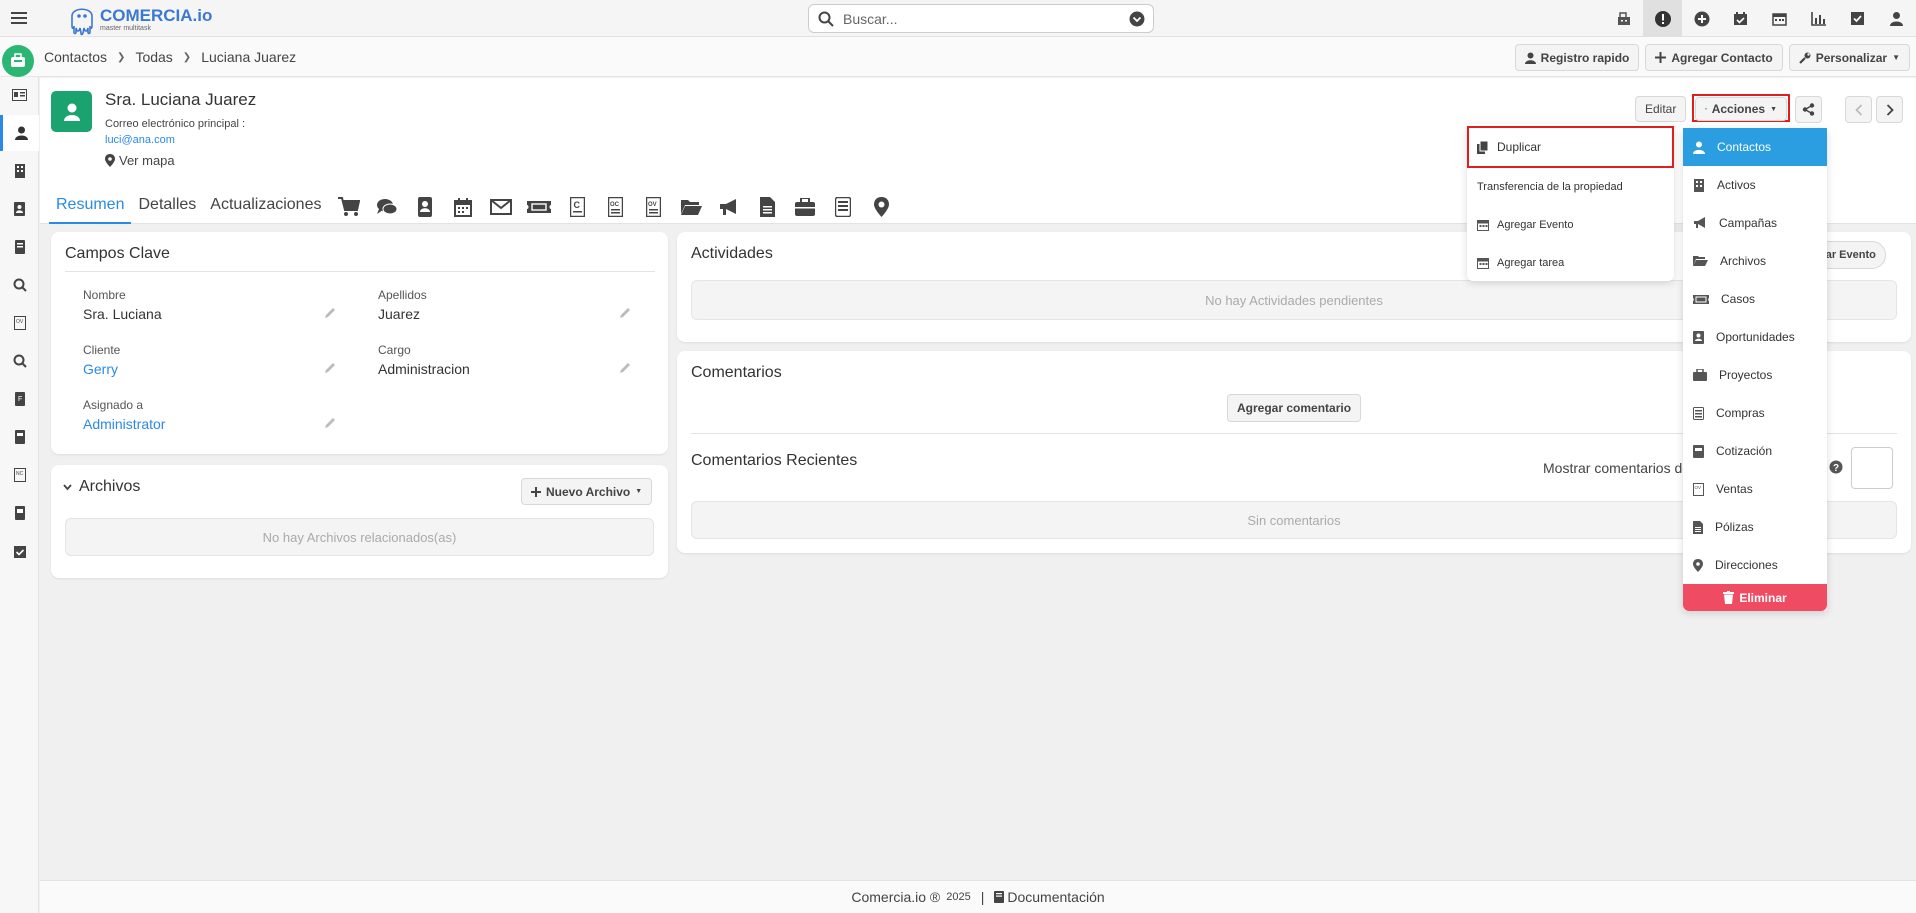  I want to click on logo: COMERCIA.io master multitask, so click(140, 19).